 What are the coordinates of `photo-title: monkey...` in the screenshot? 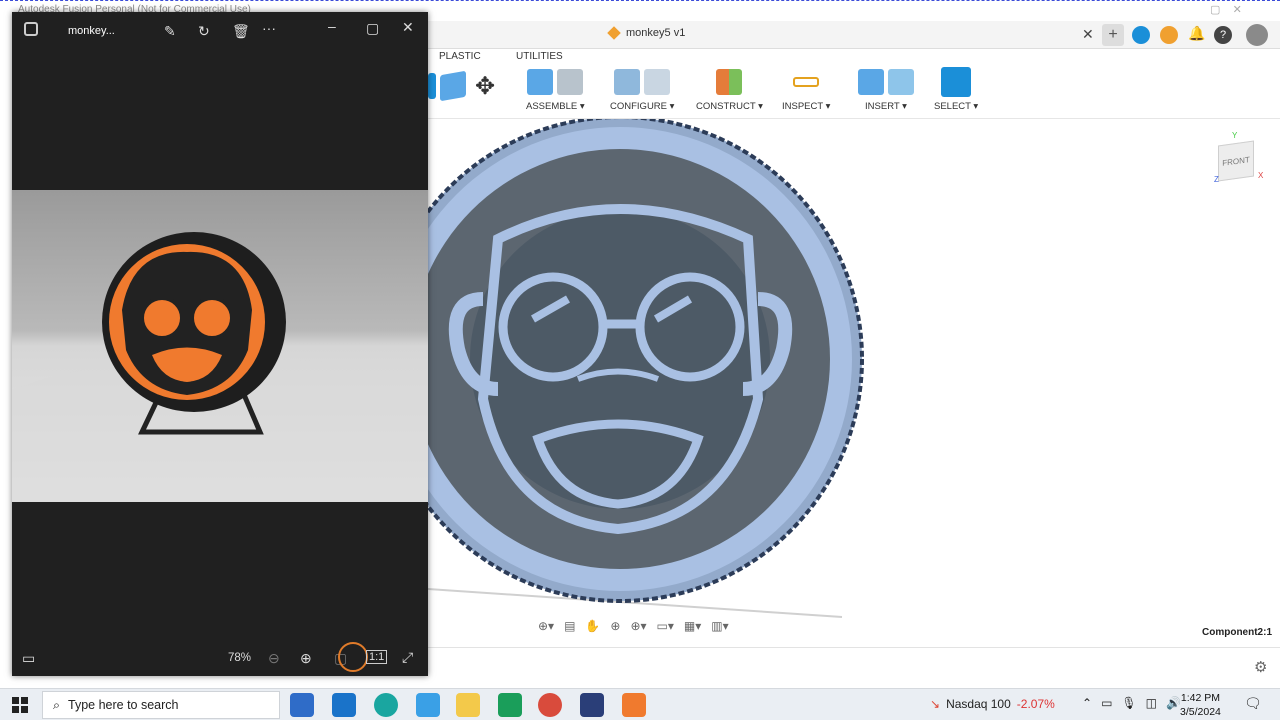 It's located at (91, 31).